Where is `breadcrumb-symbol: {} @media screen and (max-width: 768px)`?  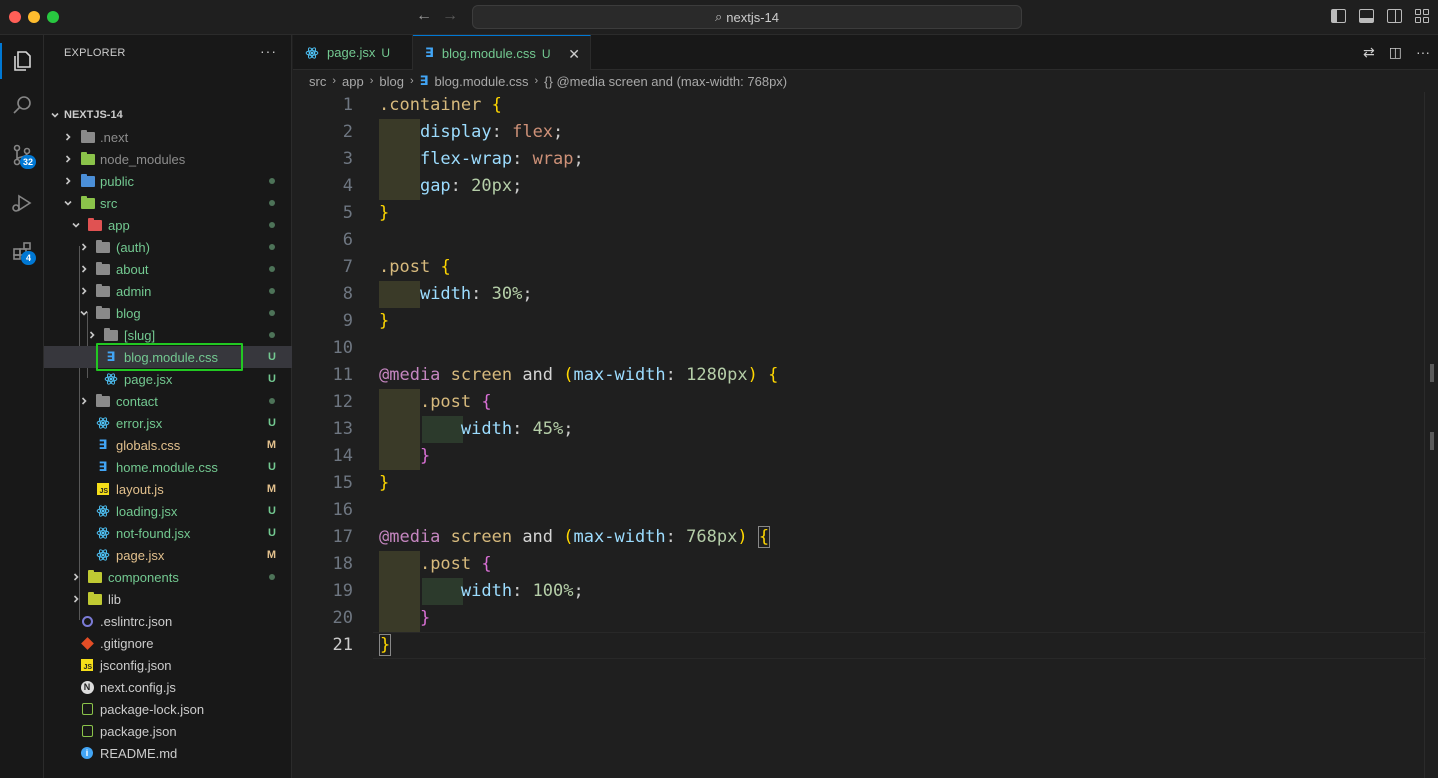 breadcrumb-symbol: {} @media screen and (max-width: 768px) is located at coordinates (665, 81).